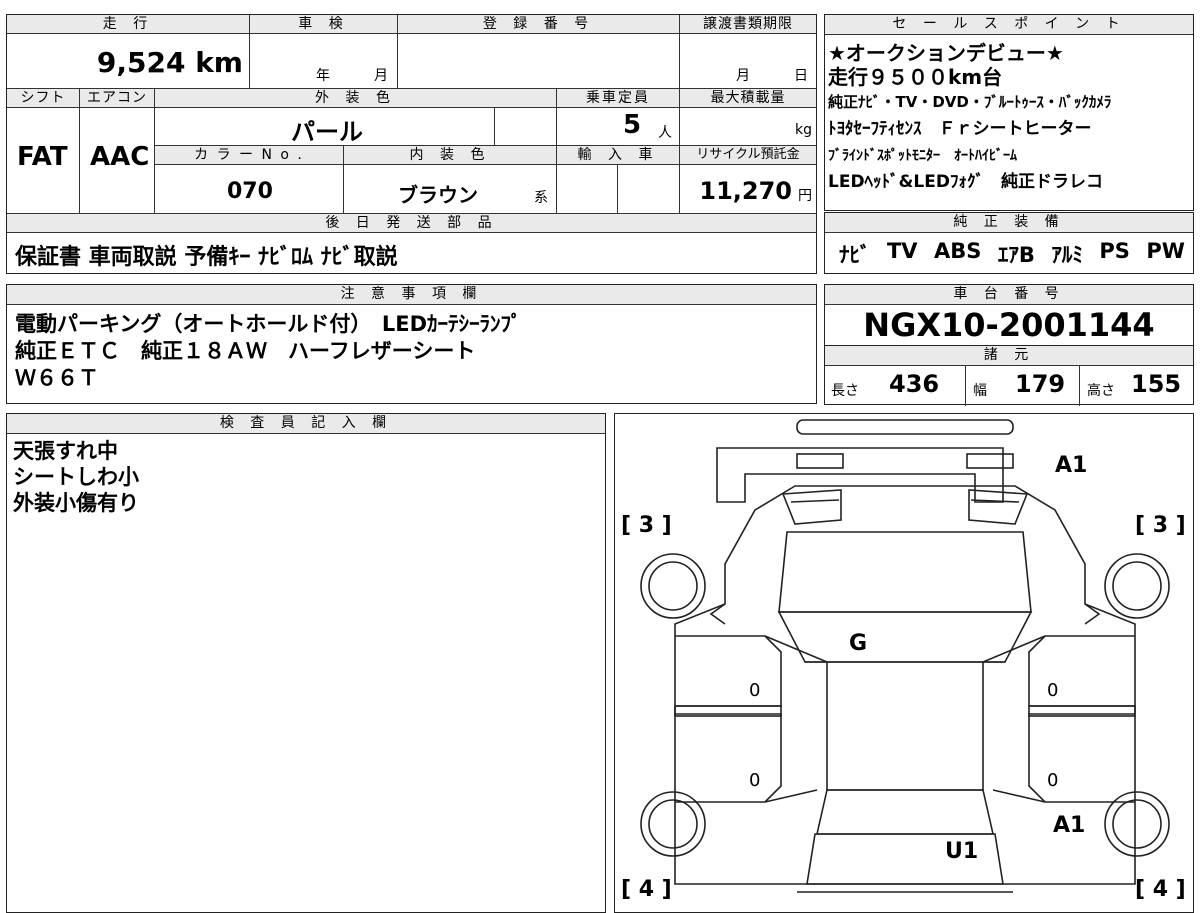  Describe the element at coordinates (1071, 465) in the screenshot. I see `mark-front-bumper: A1` at that location.